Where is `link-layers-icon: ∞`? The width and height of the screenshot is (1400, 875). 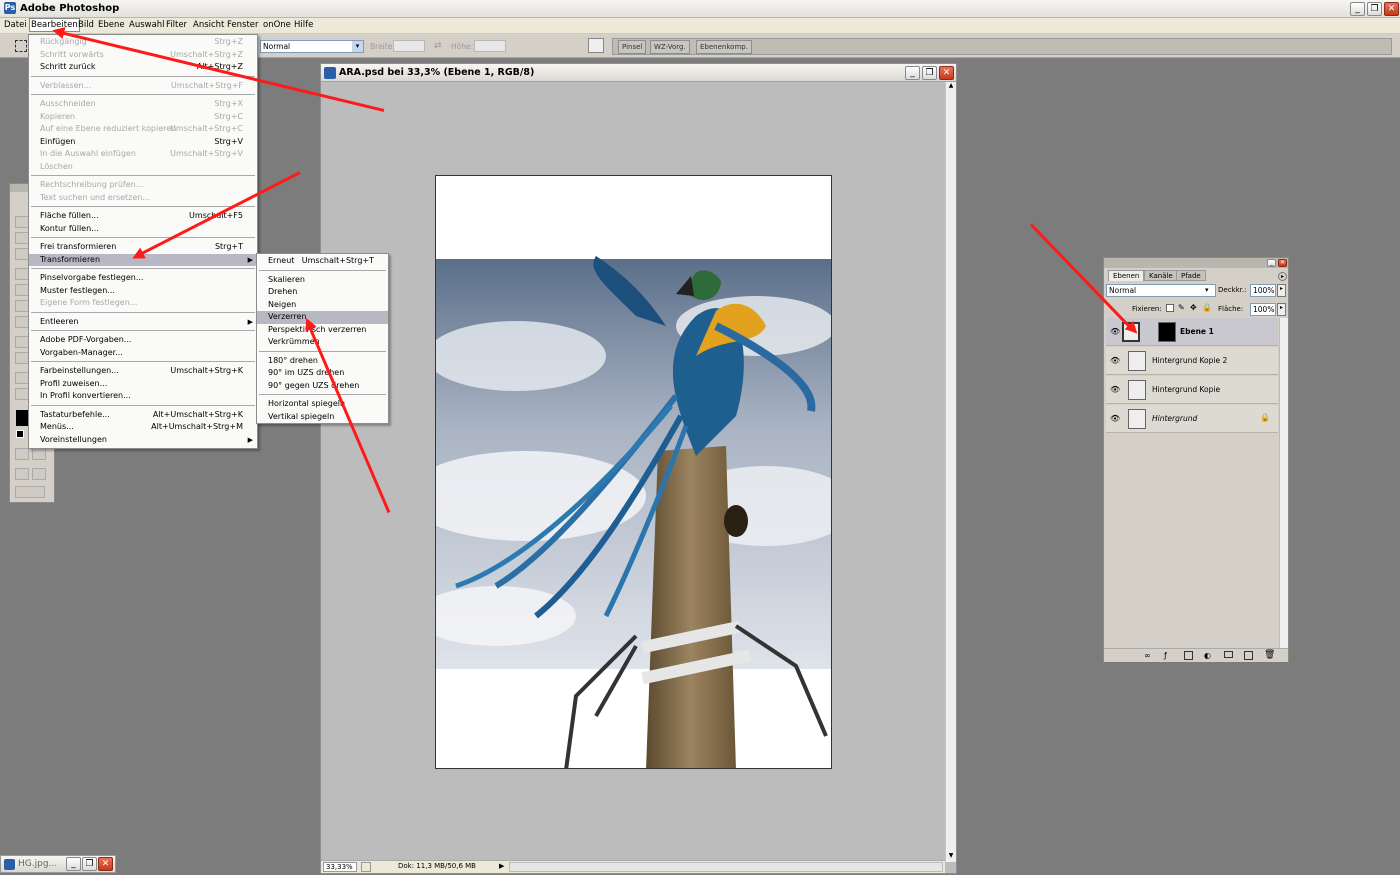
link-layers-icon: ∞ is located at coordinates (1147, 655).